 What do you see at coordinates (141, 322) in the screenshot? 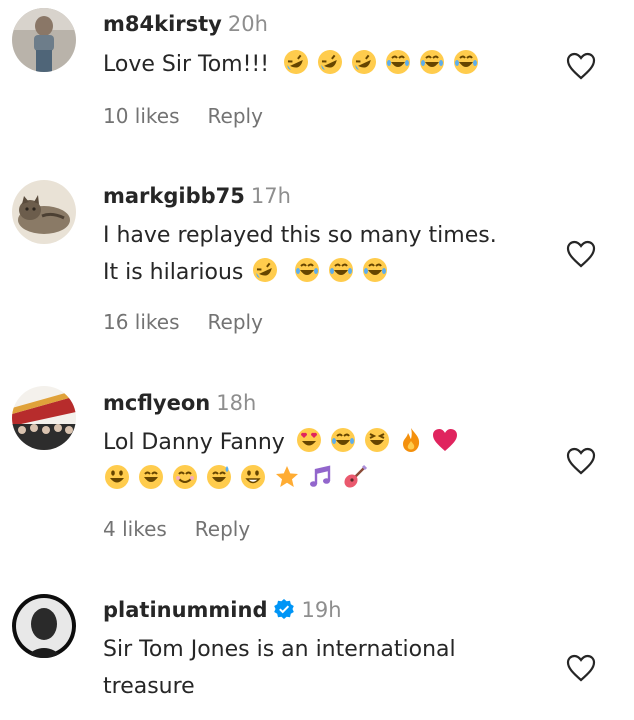
I see `likes-count: 16 likes` at bounding box center [141, 322].